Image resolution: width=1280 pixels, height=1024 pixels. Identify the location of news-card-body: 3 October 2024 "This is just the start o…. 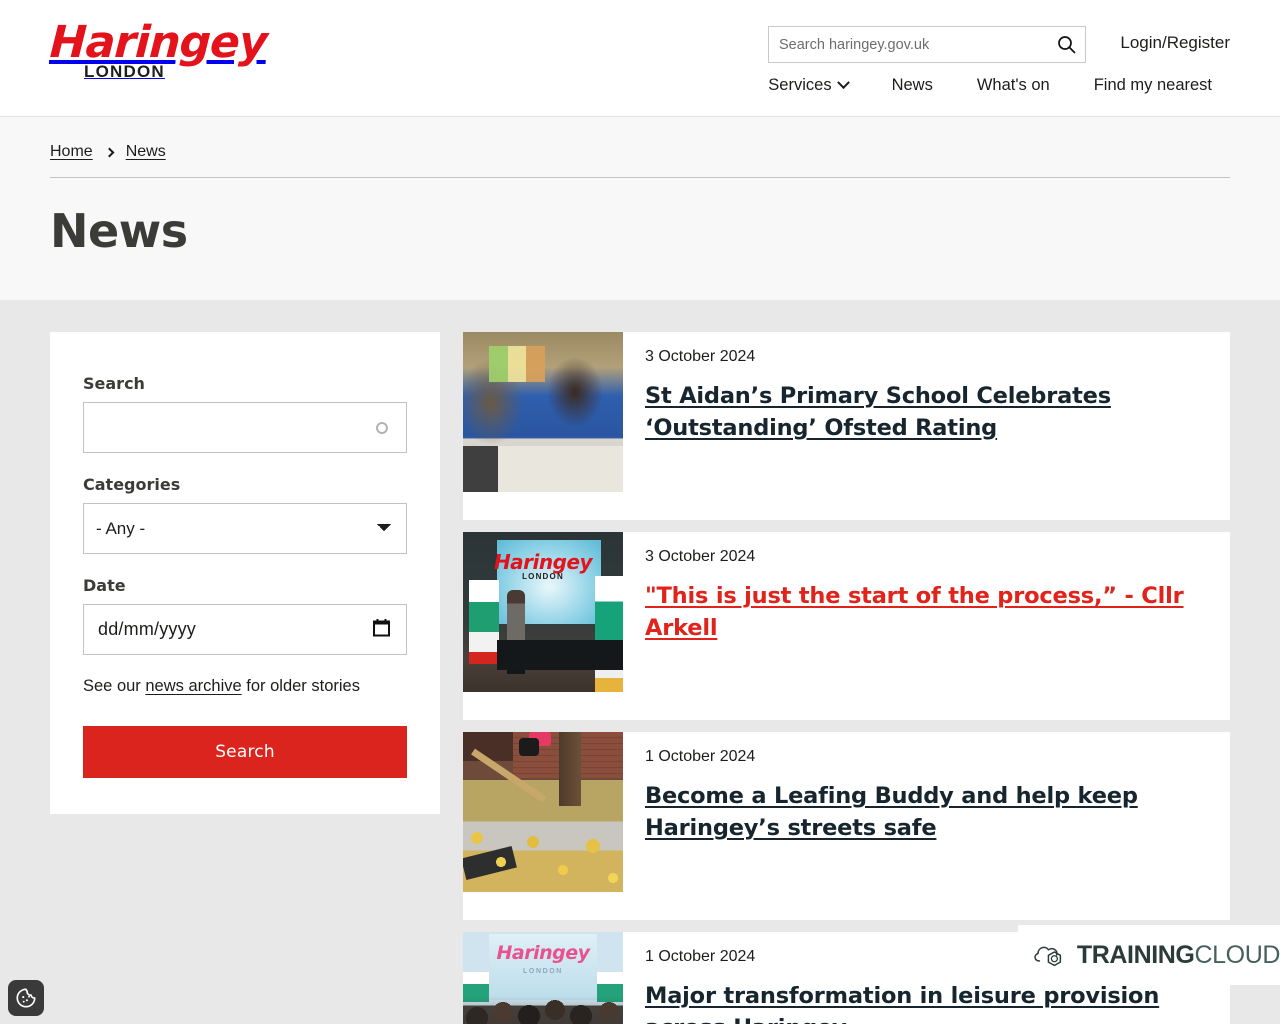
(926, 626).